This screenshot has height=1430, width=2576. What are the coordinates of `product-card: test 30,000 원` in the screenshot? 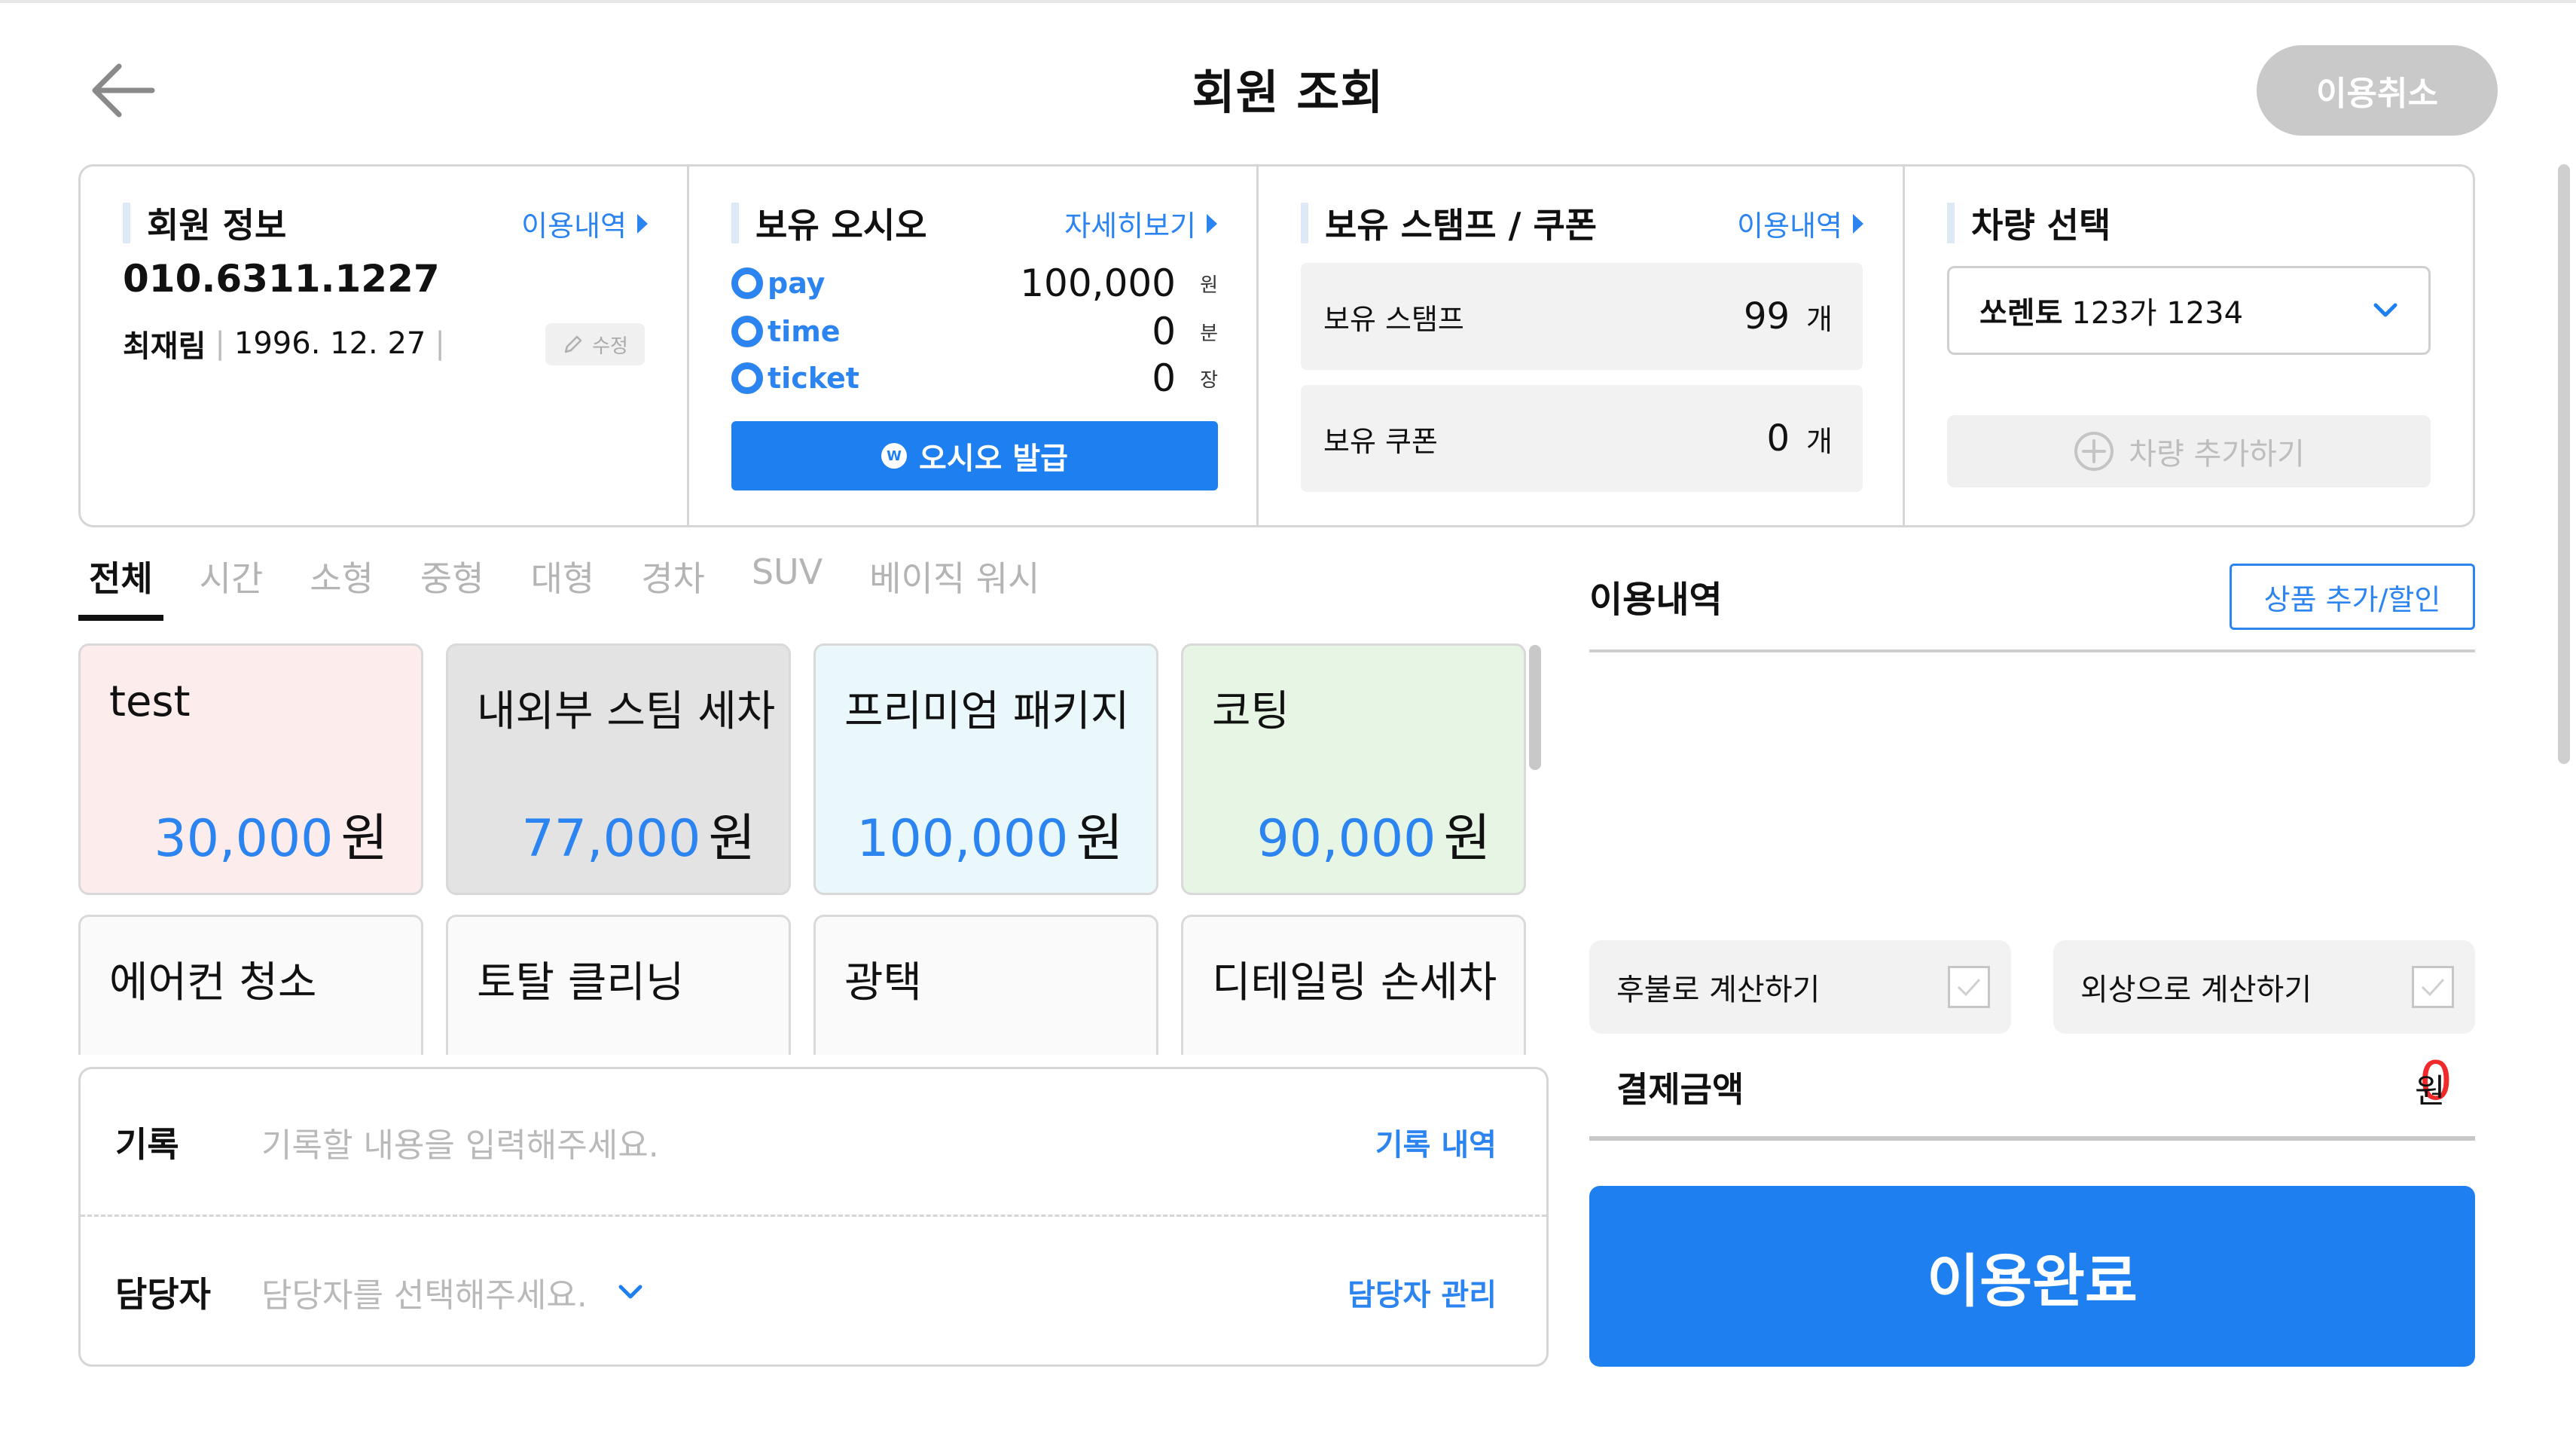 It's located at (250, 769).